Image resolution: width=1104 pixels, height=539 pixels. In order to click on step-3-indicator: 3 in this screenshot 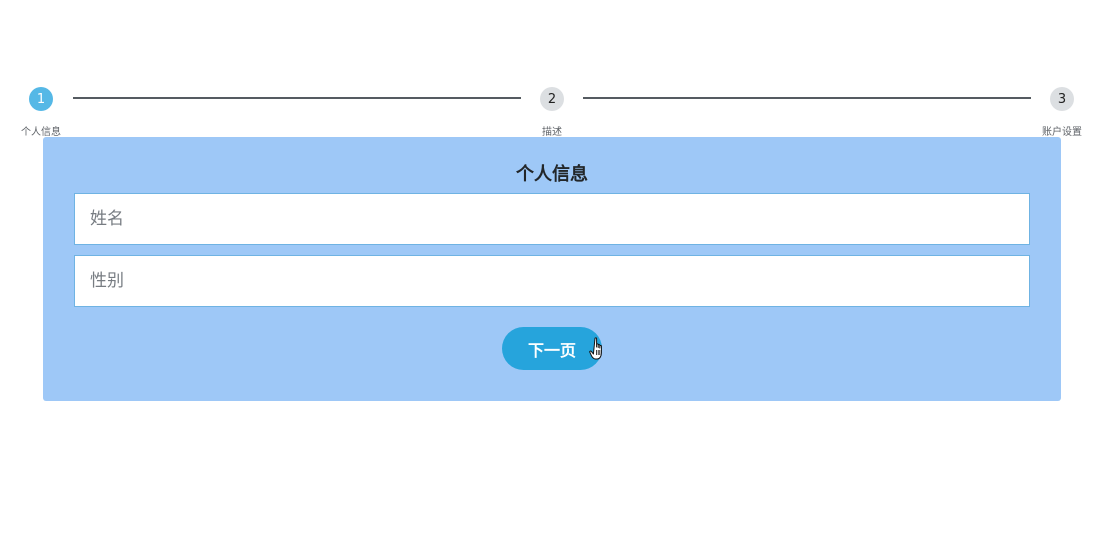, I will do `click(1062, 99)`.